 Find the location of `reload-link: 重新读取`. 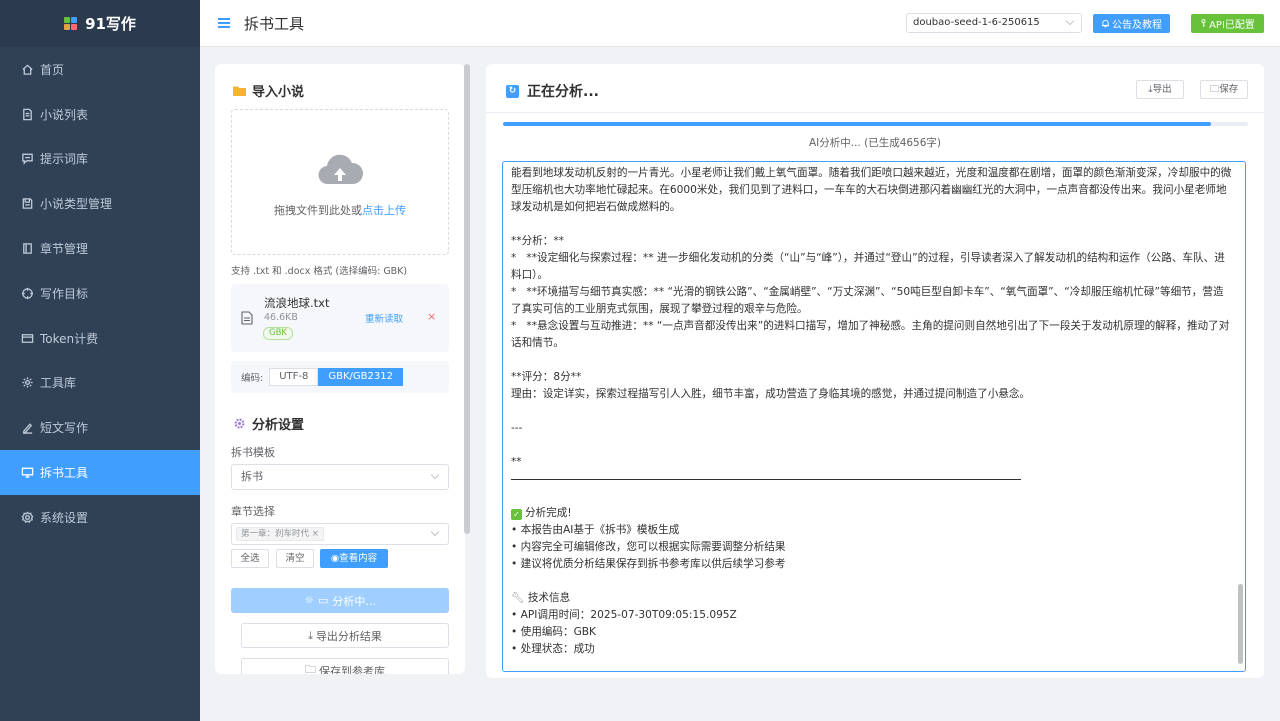

reload-link: 重新读取 is located at coordinates (384, 318).